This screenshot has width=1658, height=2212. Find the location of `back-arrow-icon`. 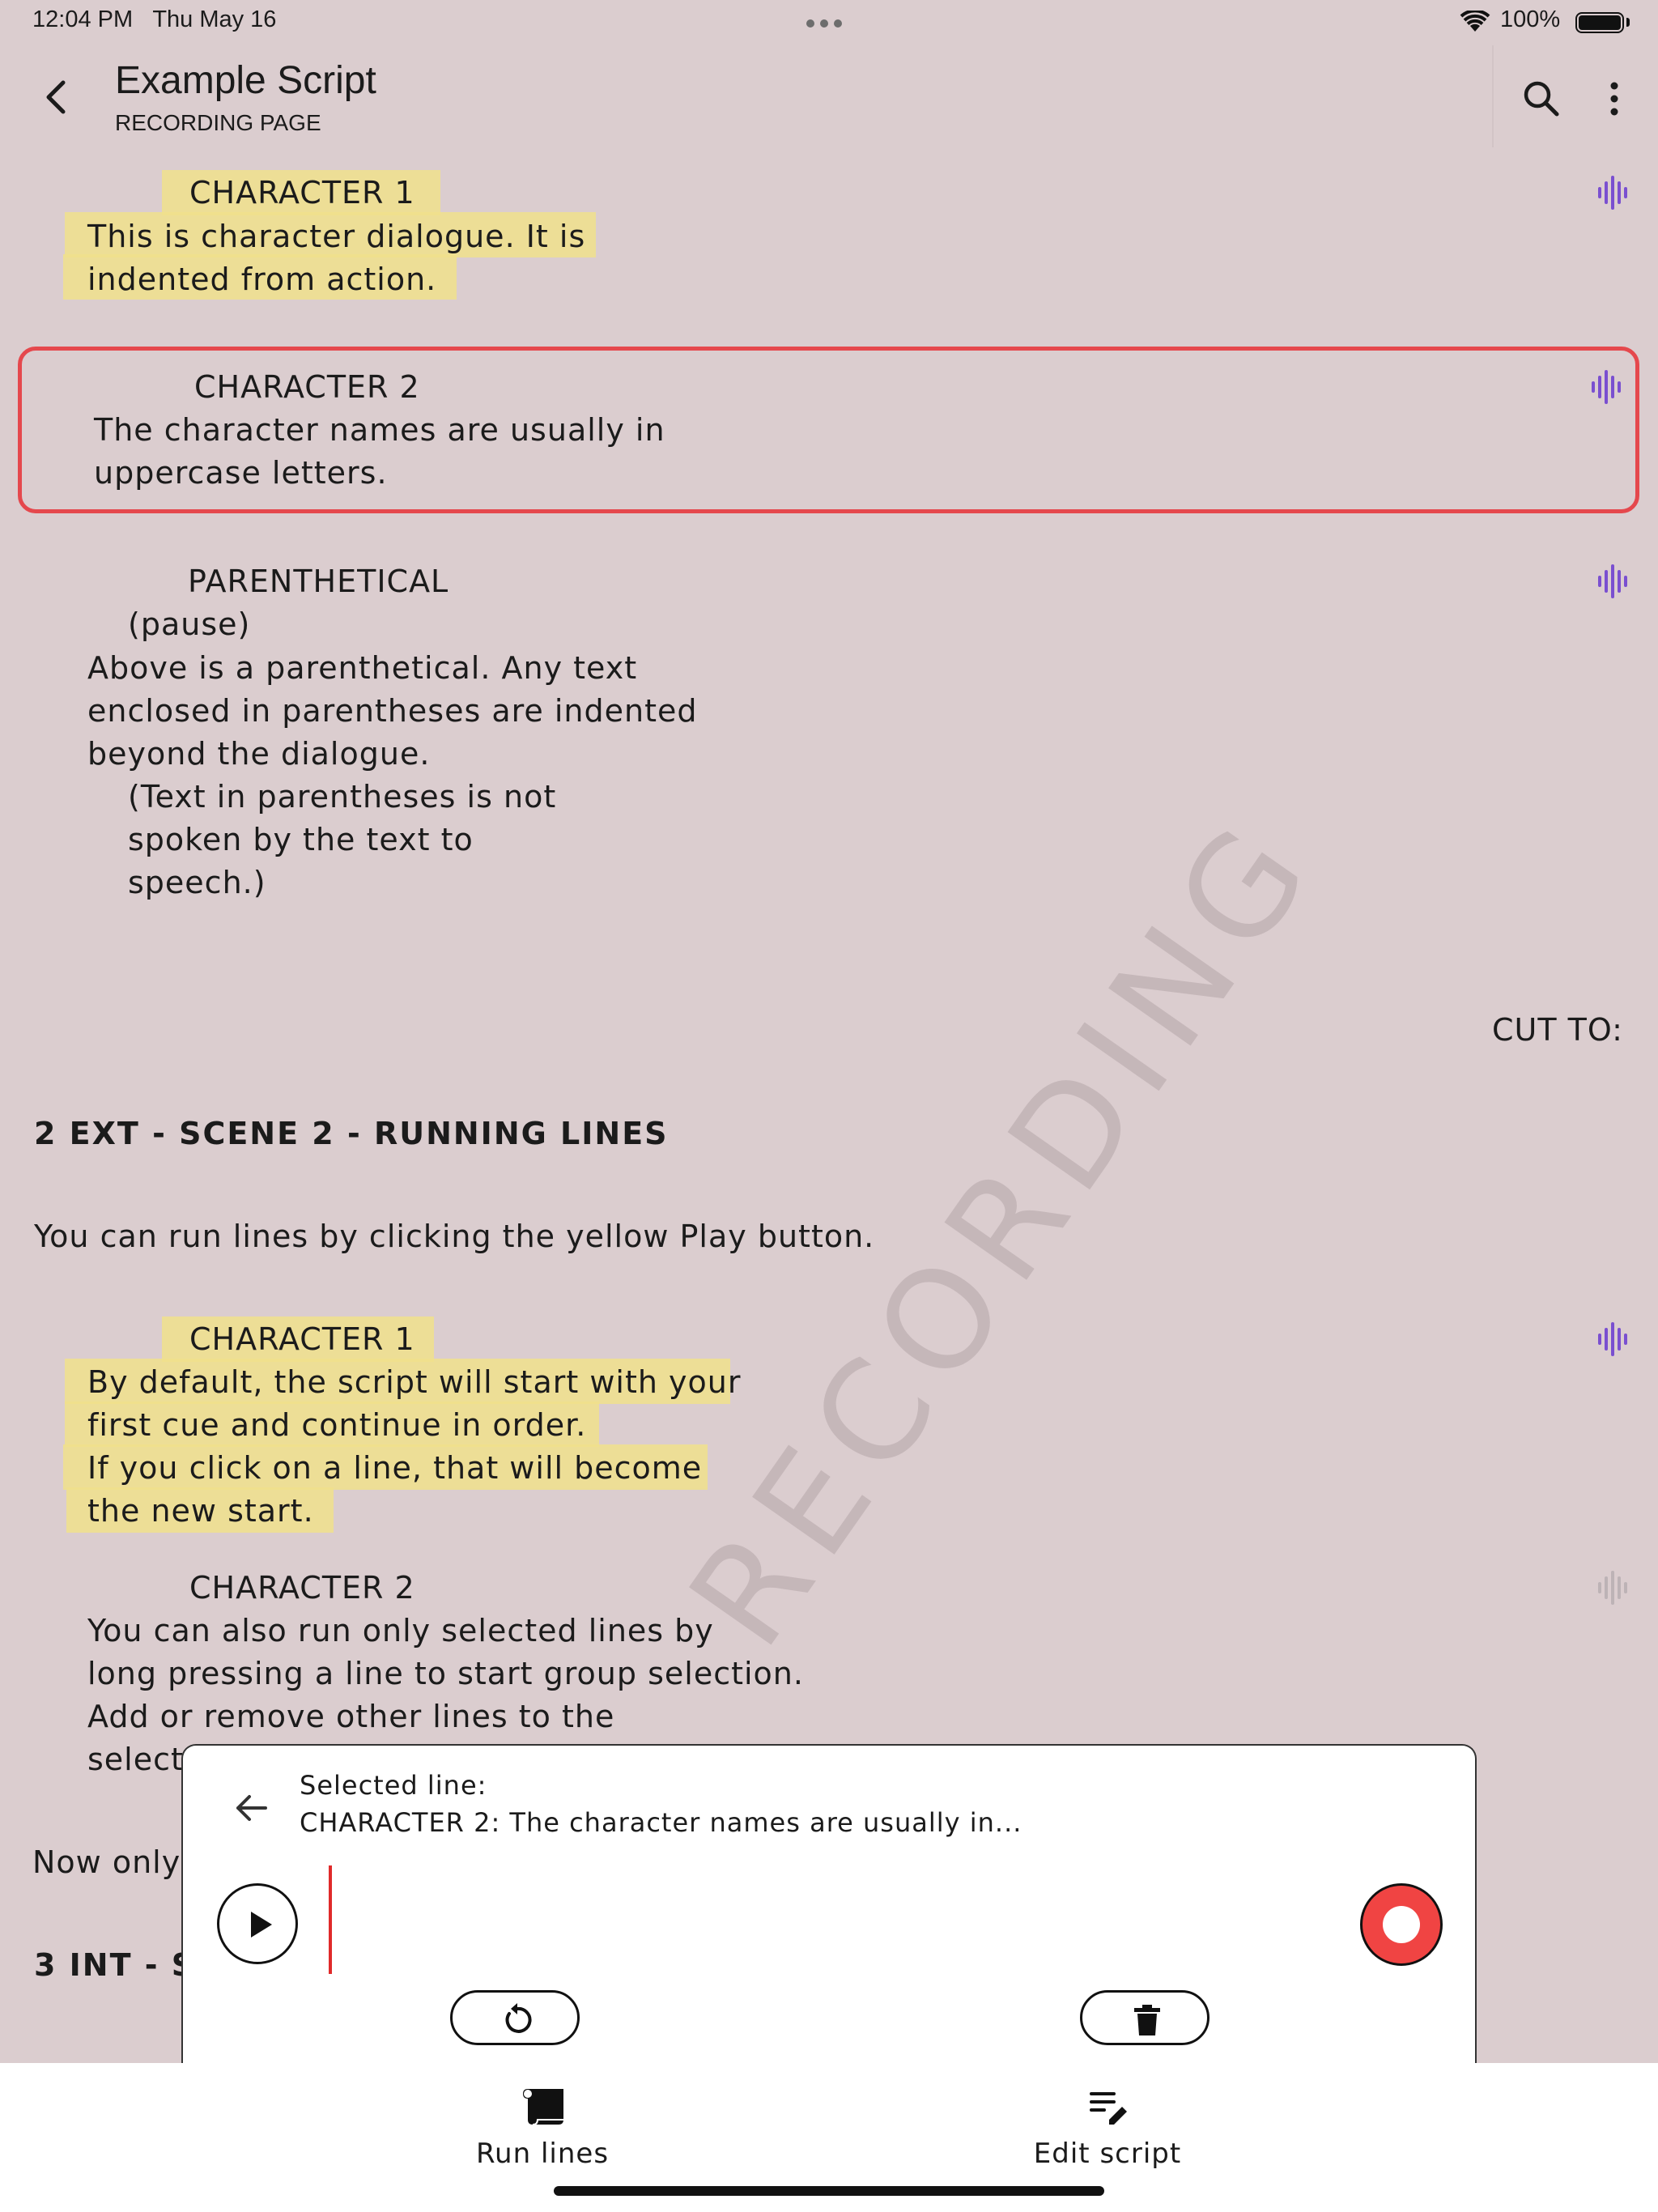

back-arrow-icon is located at coordinates (56, 97).